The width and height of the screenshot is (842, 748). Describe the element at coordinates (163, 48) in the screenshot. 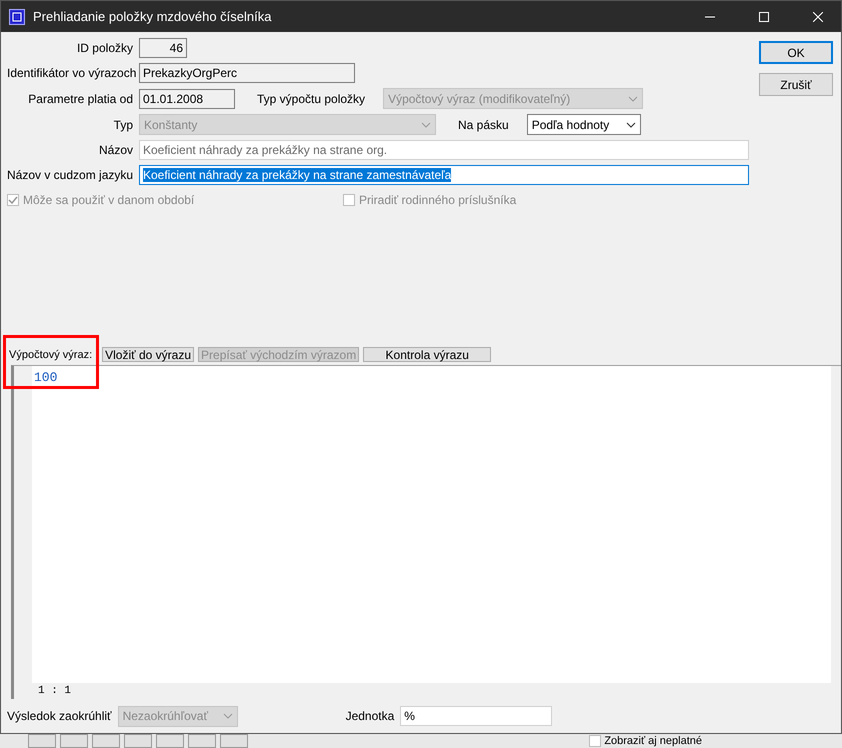

I see `id-field: 46` at that location.